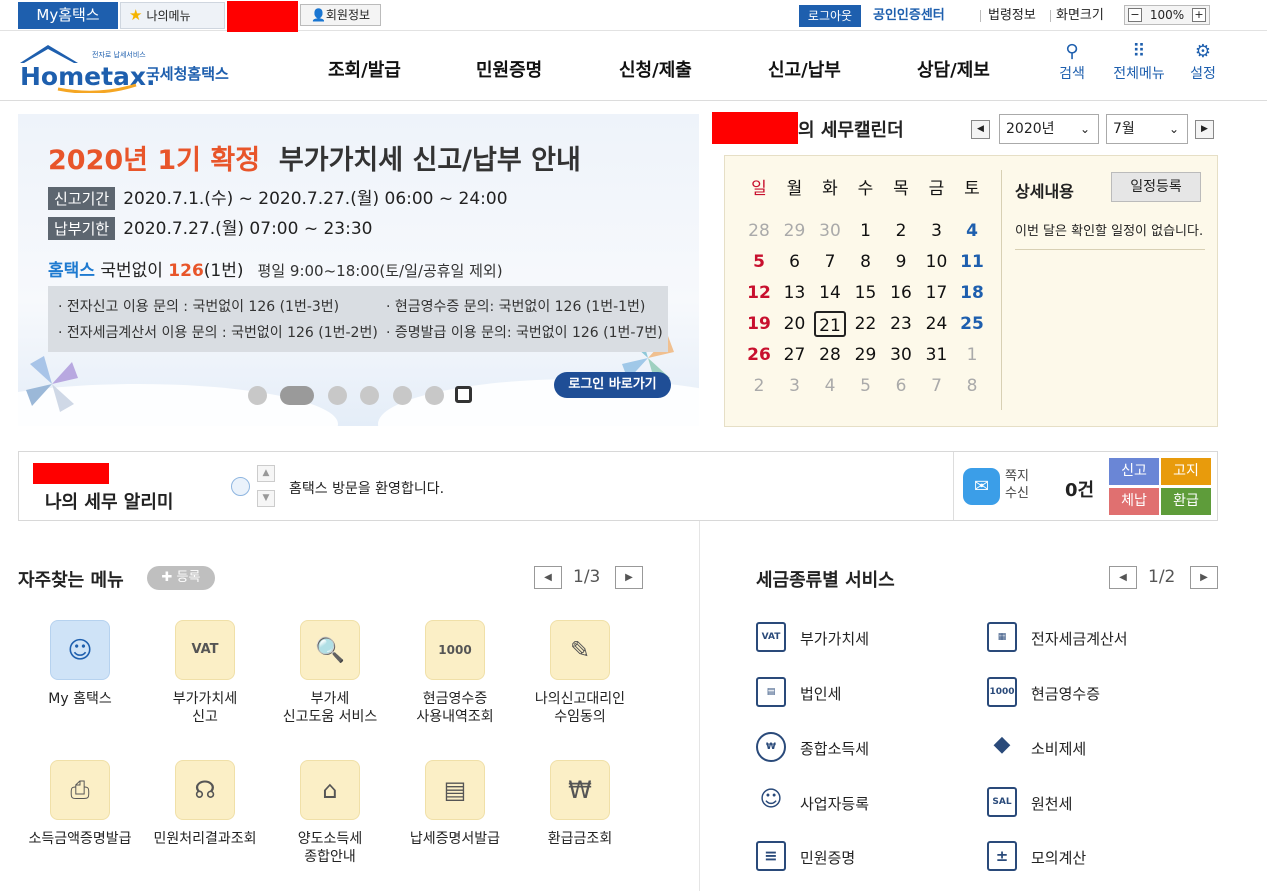 The height and width of the screenshot is (891, 1267). Describe the element at coordinates (1204, 577) in the screenshot. I see `tax-services-next-button: ▶` at that location.